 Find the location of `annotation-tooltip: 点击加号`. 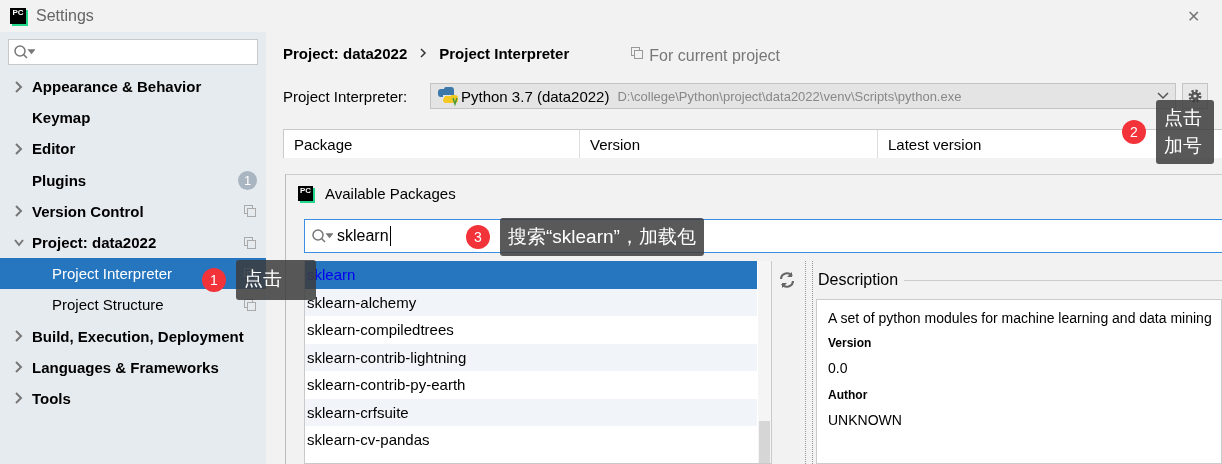

annotation-tooltip: 点击加号 is located at coordinates (1185, 132).